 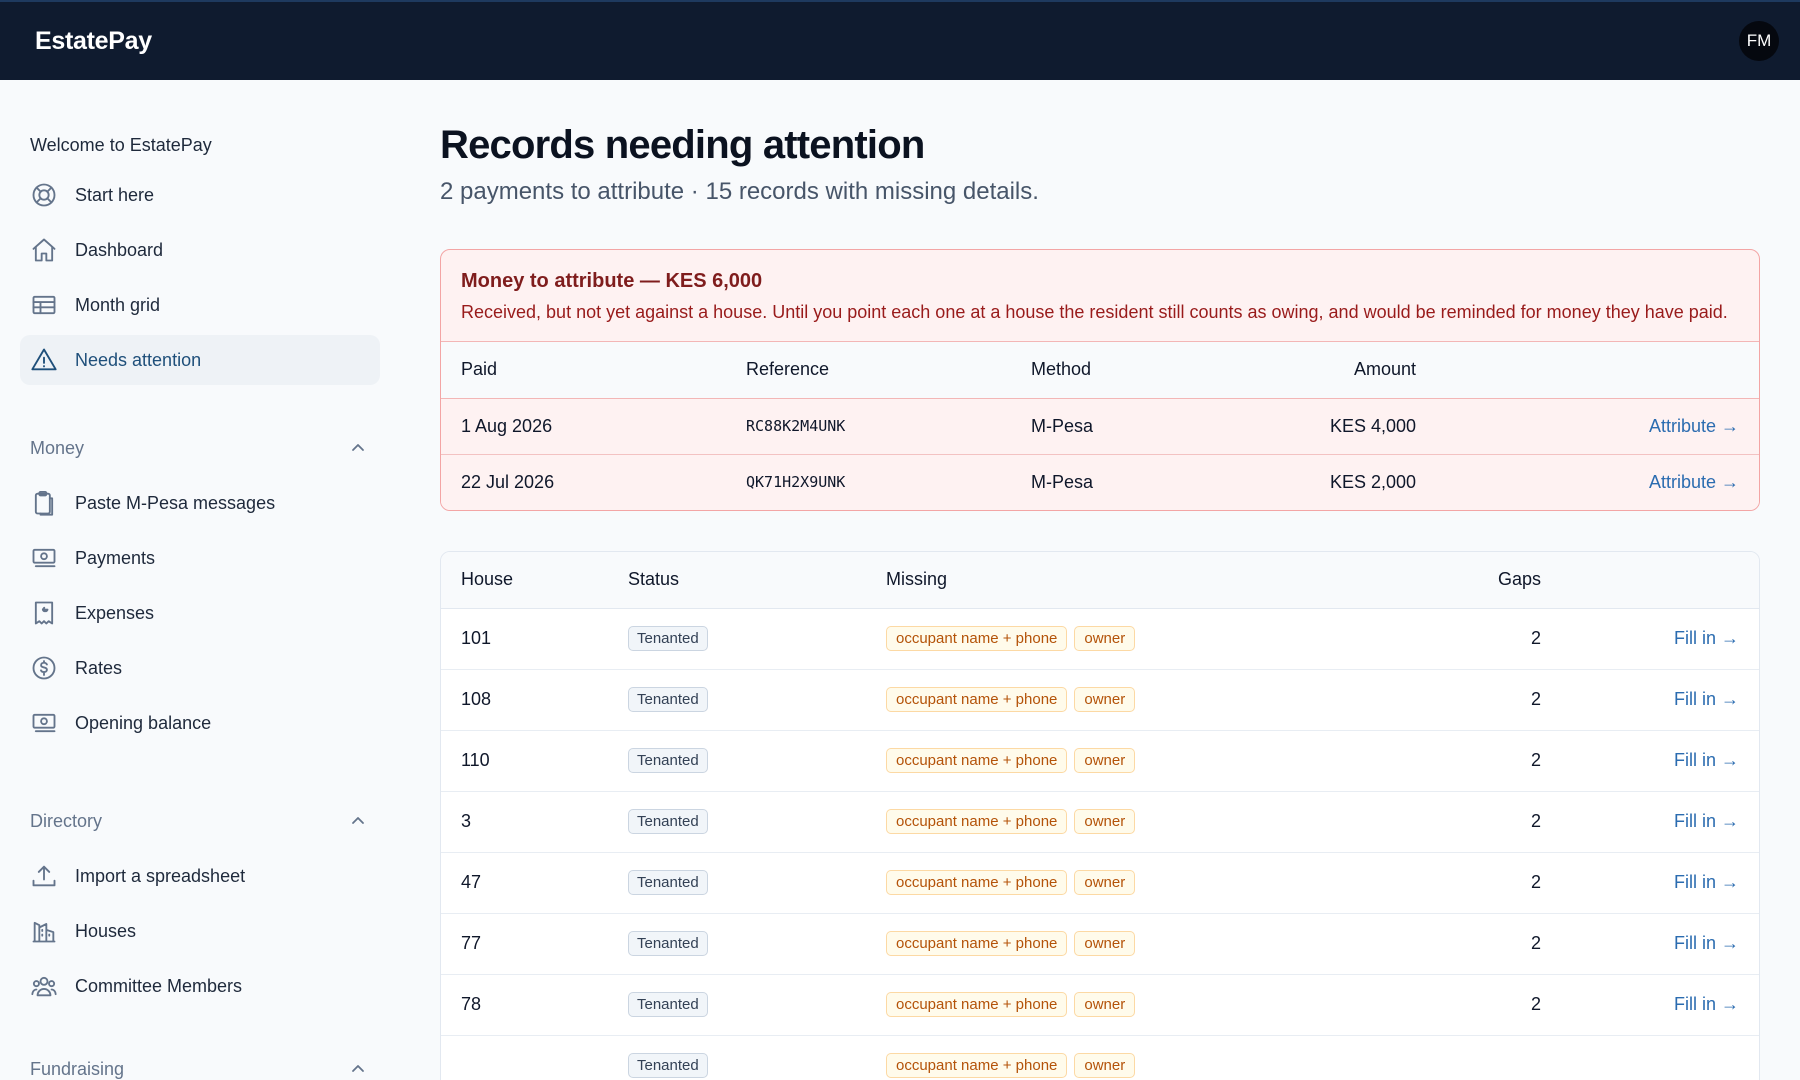 What do you see at coordinates (1123, 370) in the screenshot?
I see `column-header-method: Method` at bounding box center [1123, 370].